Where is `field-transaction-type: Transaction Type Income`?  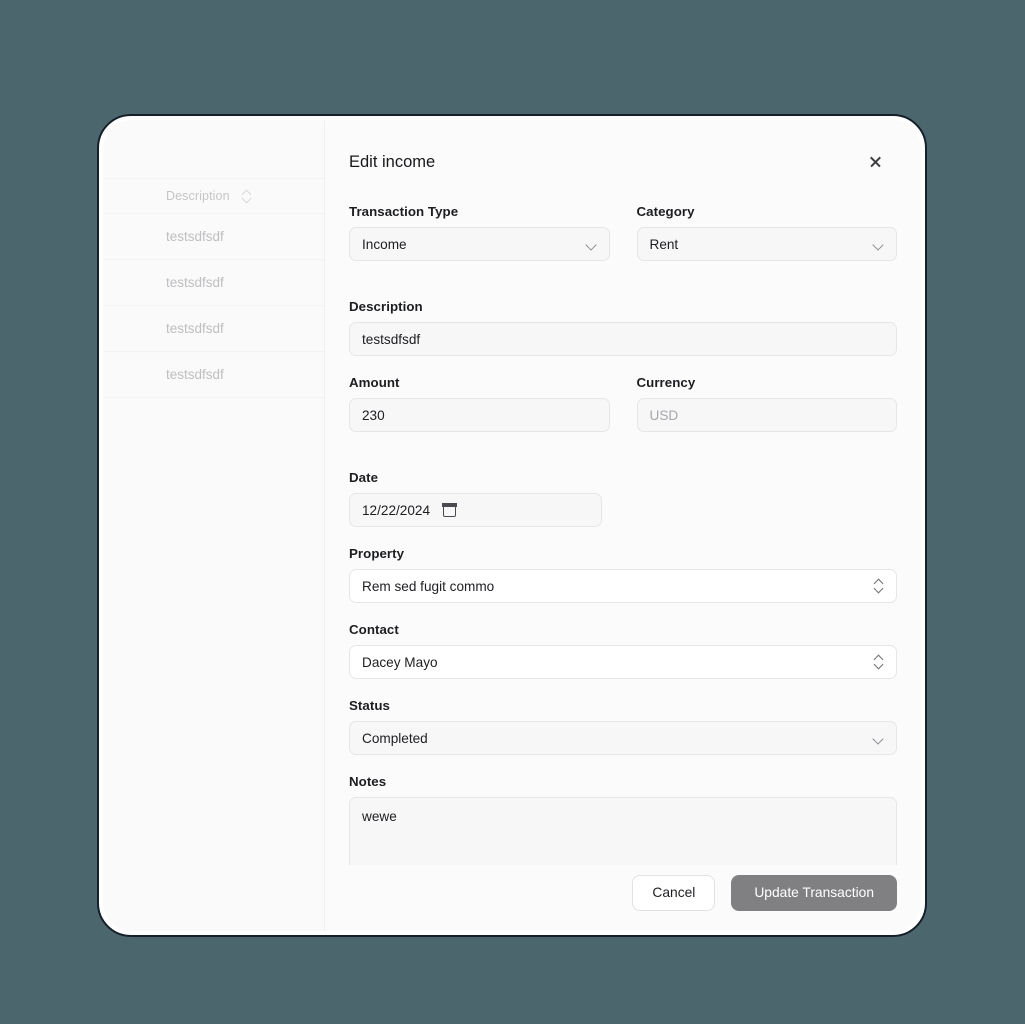
field-transaction-type: Transaction Type Income is located at coordinates (479, 232).